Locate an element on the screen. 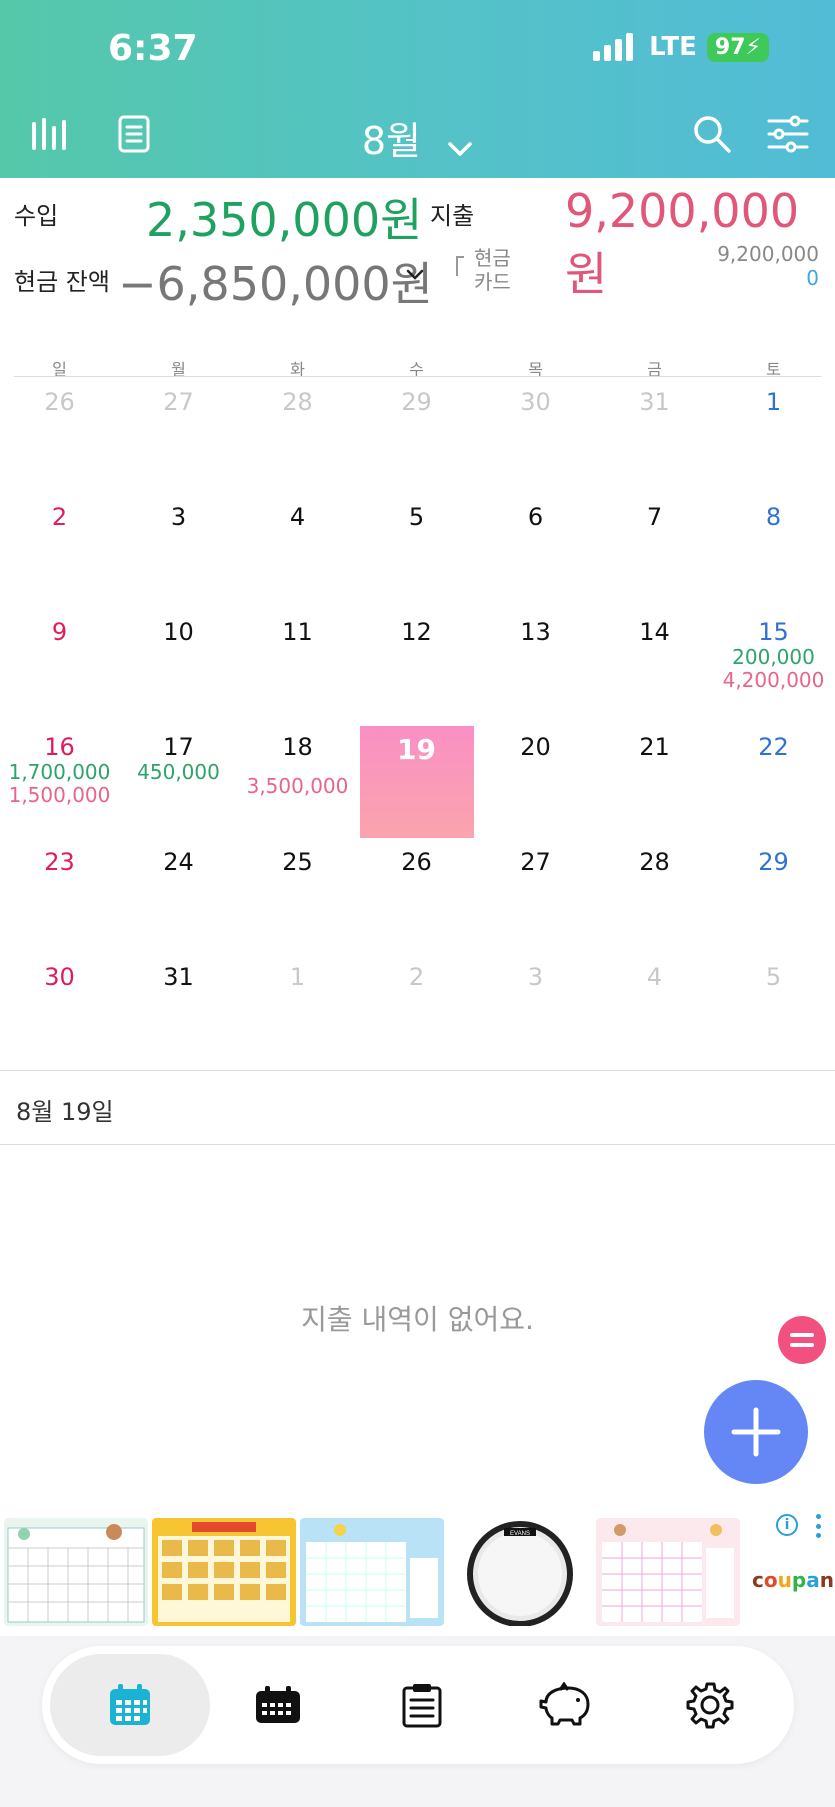 The width and height of the screenshot is (835, 1807). day-expense-amount: 3,500,000 is located at coordinates (297, 786).